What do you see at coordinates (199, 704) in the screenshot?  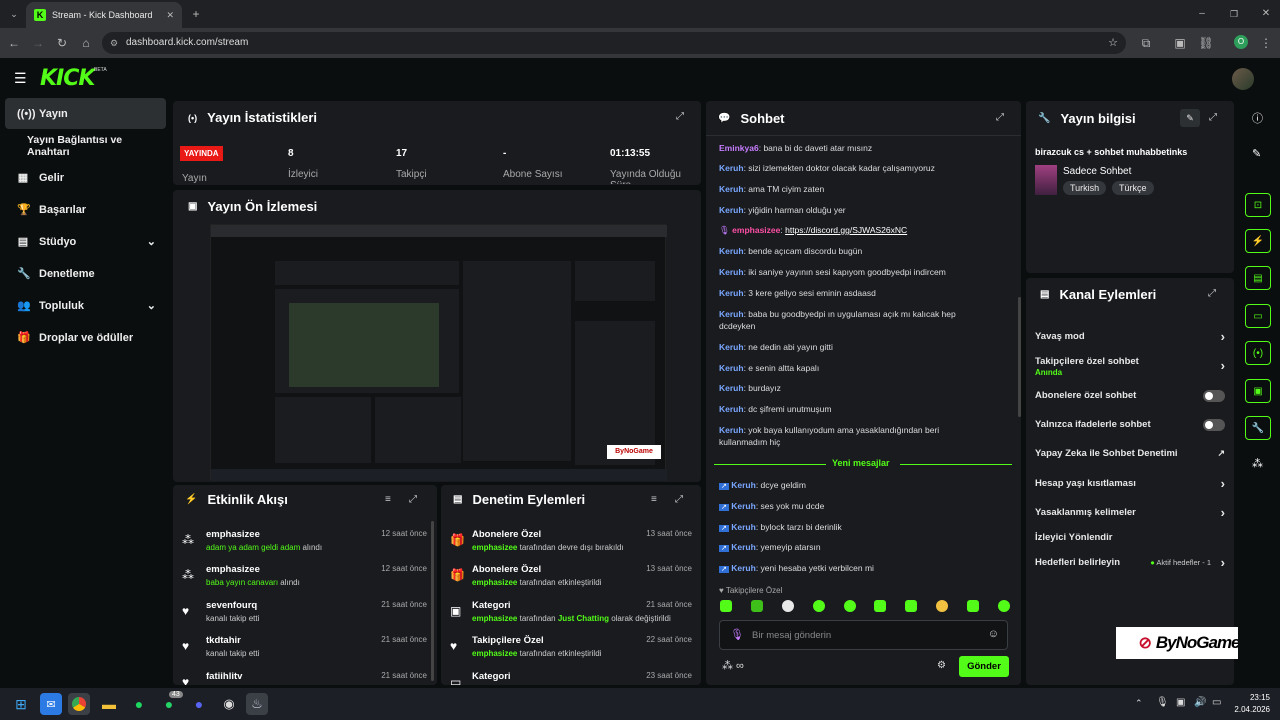 I see `discord-icon: ●` at bounding box center [199, 704].